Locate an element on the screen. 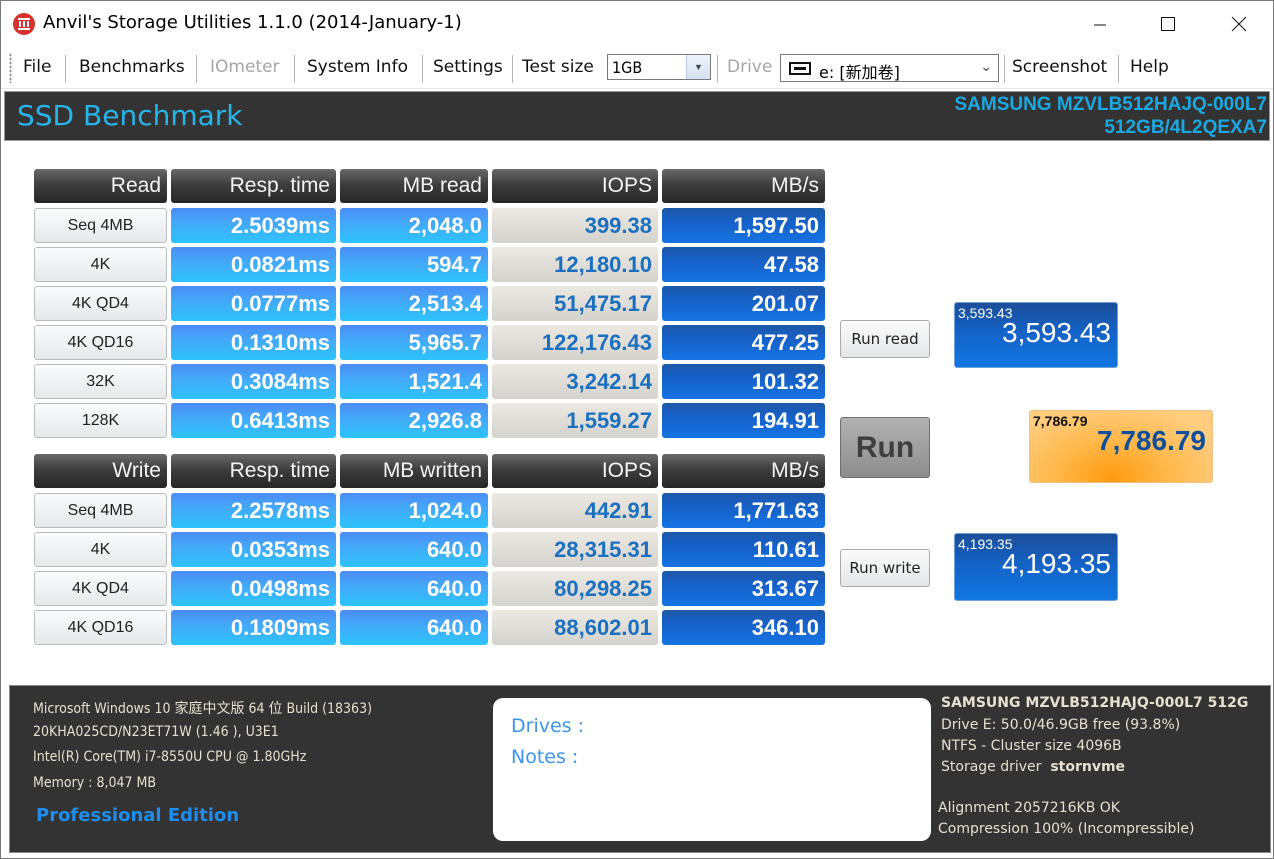 The image size is (1274, 859). write-score-value: 4,193.35 is located at coordinates (1056, 563).